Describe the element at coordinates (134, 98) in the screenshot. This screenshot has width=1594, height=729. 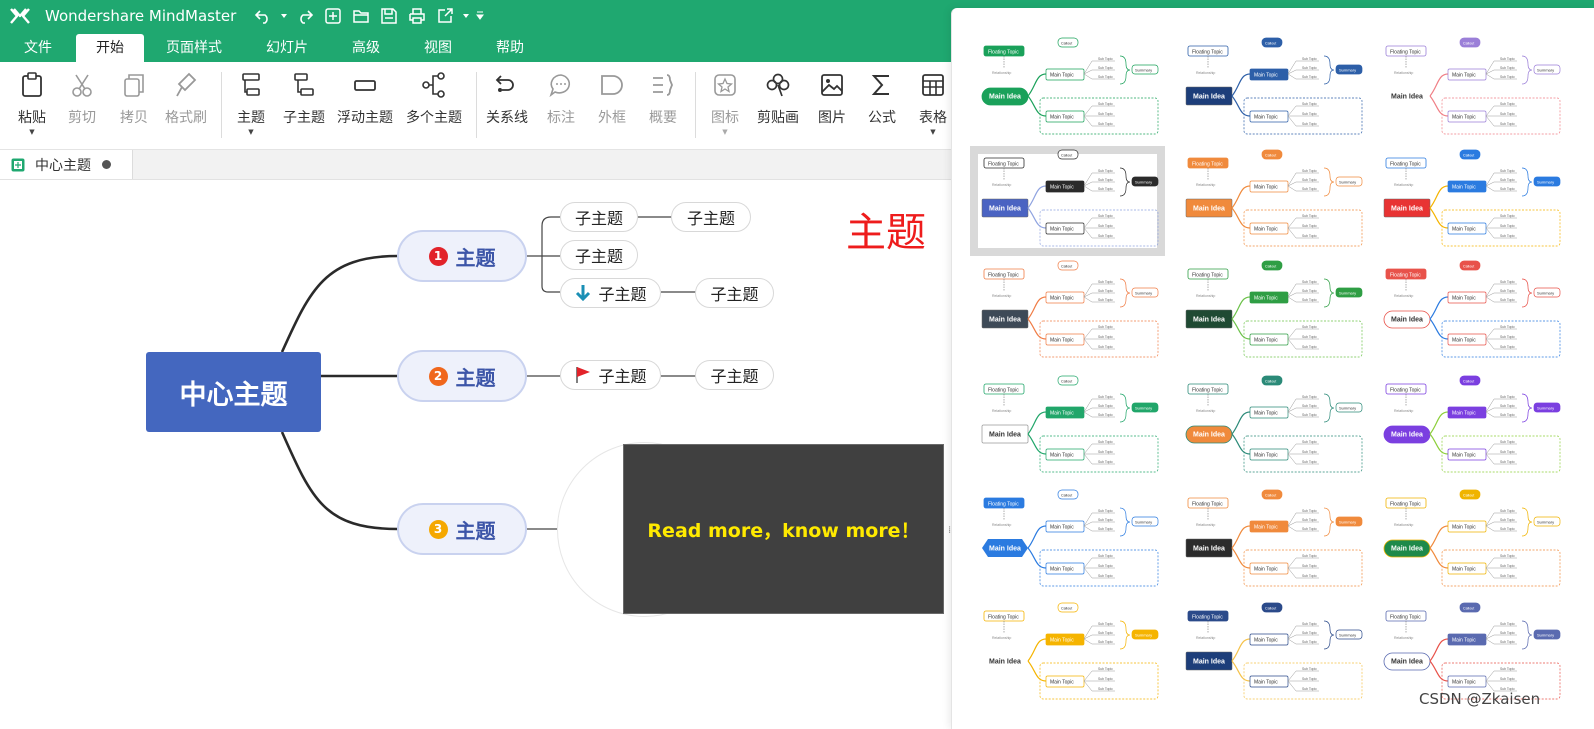
I see `copy-button: 拷贝` at that location.